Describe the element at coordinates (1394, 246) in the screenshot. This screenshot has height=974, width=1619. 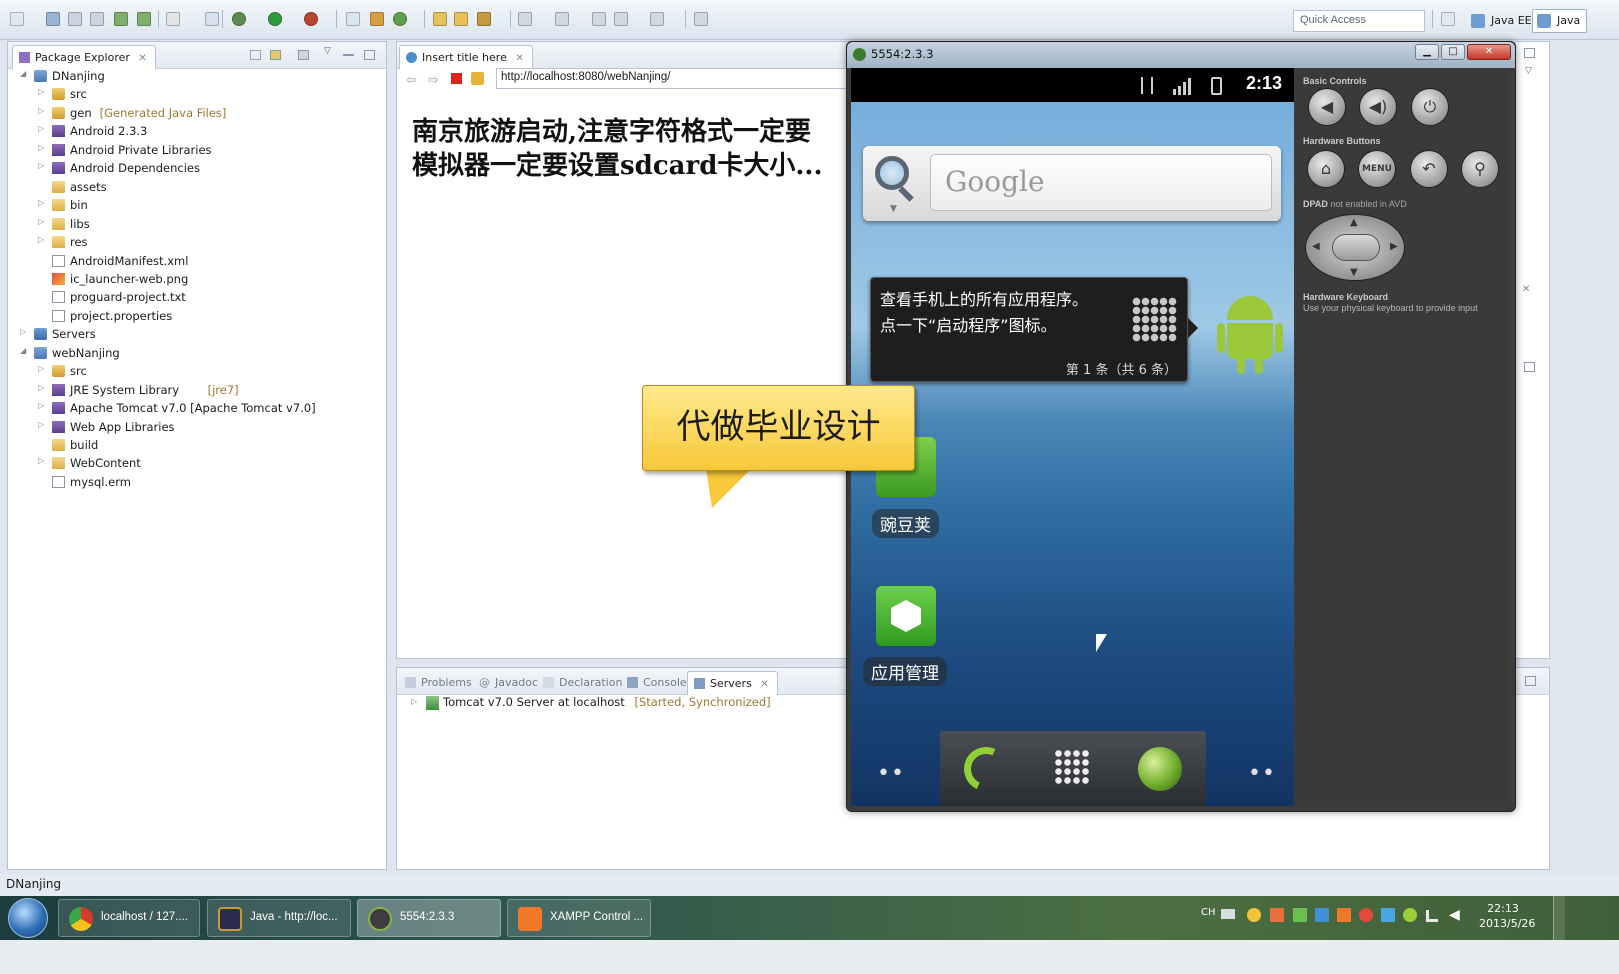
I see `dpad-right-icon: ▶` at that location.